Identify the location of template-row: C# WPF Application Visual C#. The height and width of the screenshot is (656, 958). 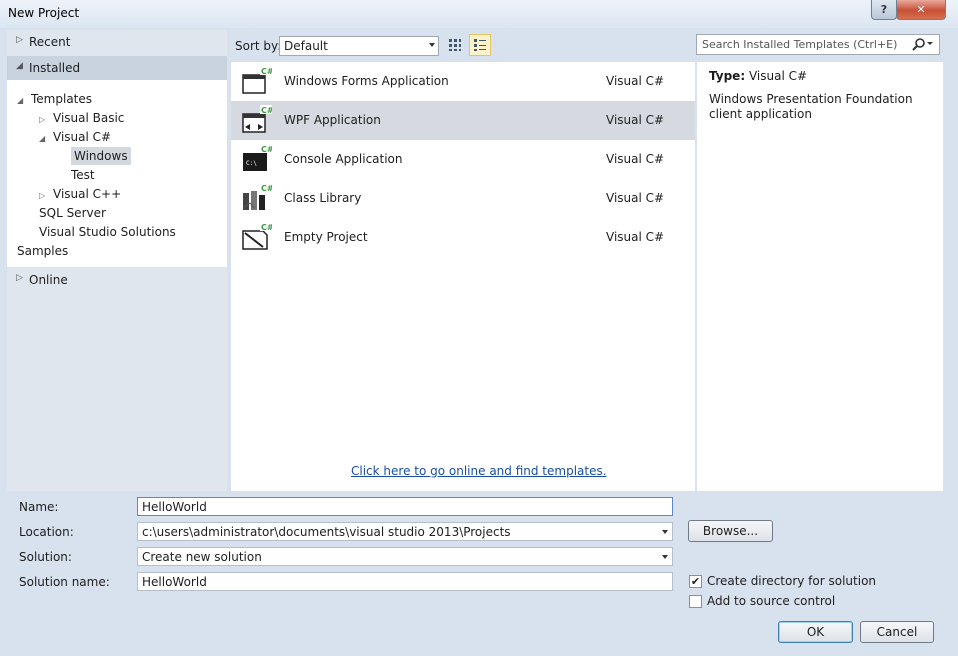
(463, 120).